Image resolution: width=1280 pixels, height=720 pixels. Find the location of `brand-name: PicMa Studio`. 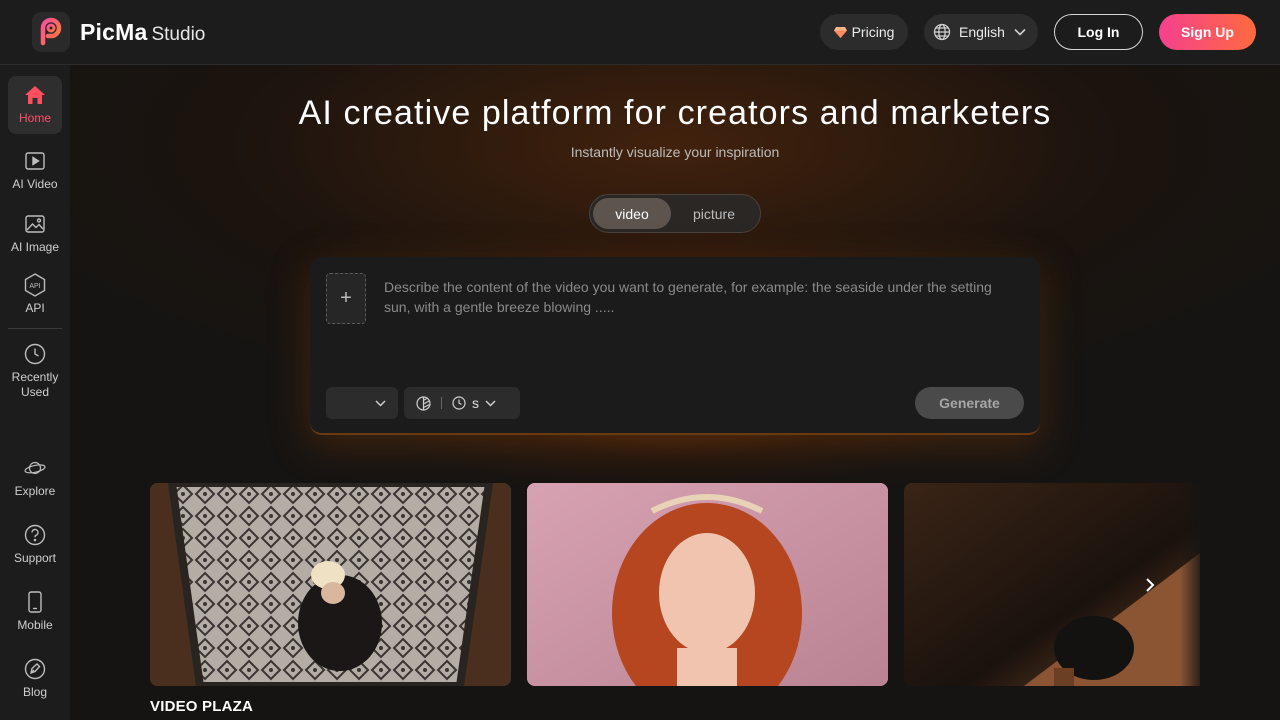

brand-name: PicMa Studio is located at coordinates (142, 32).